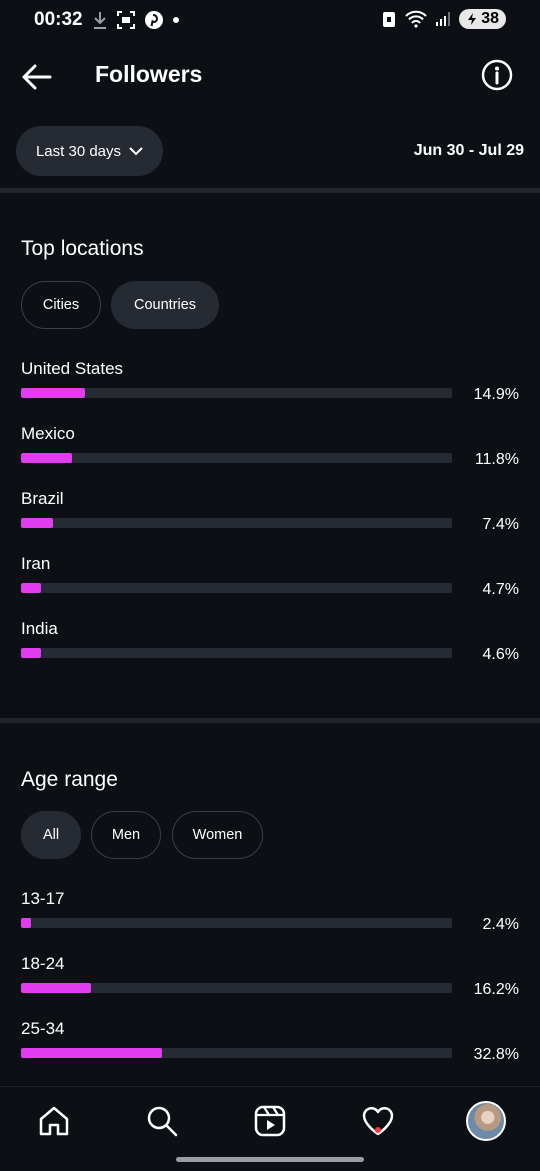 The image size is (540, 1171). What do you see at coordinates (271, 644) in the screenshot?
I see `location-row: India 4.6%` at bounding box center [271, 644].